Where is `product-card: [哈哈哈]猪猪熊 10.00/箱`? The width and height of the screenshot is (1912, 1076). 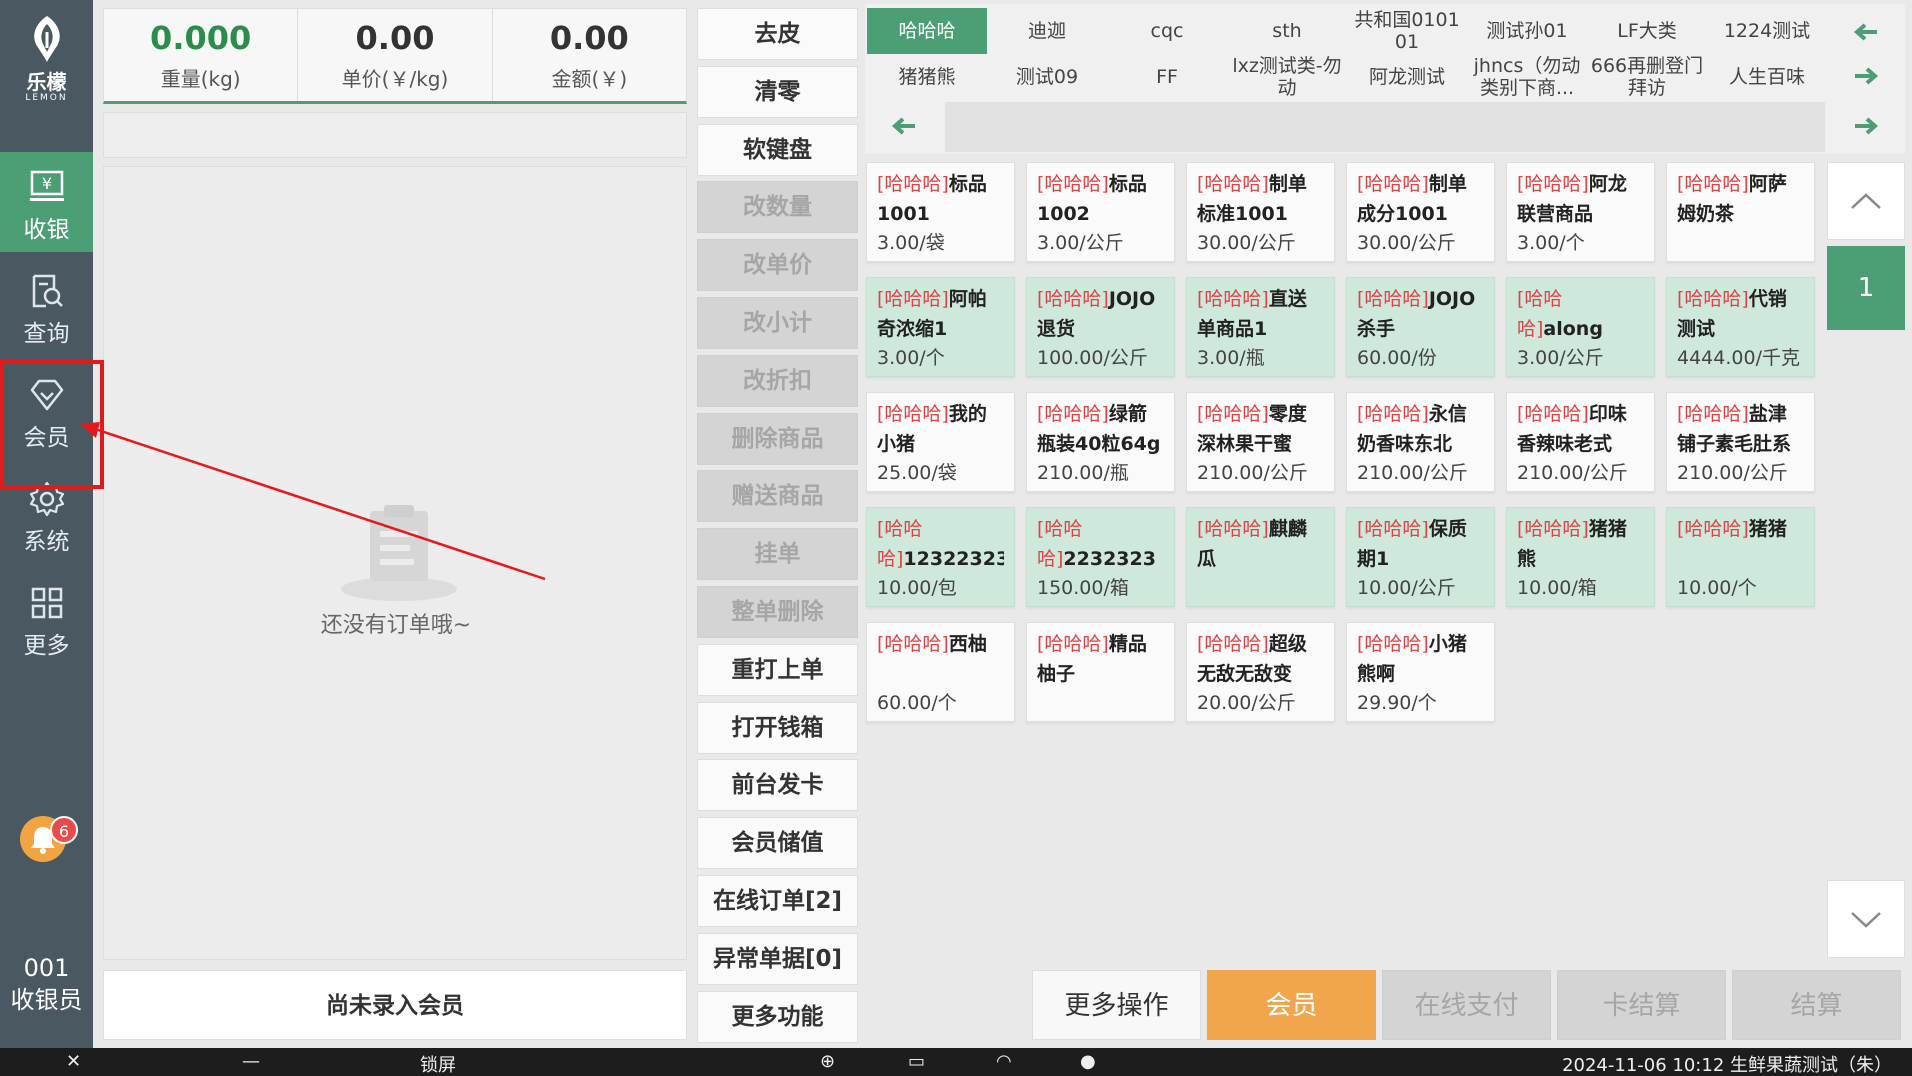 product-card: [哈哈哈]猪猪熊 10.00/箱 is located at coordinates (1580, 557).